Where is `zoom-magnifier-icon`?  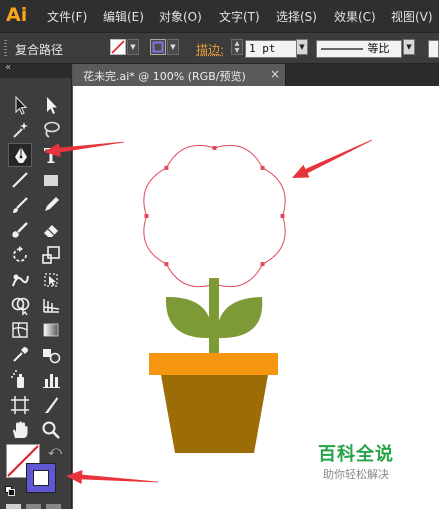
zoom-magnifier-icon is located at coordinates (51, 430).